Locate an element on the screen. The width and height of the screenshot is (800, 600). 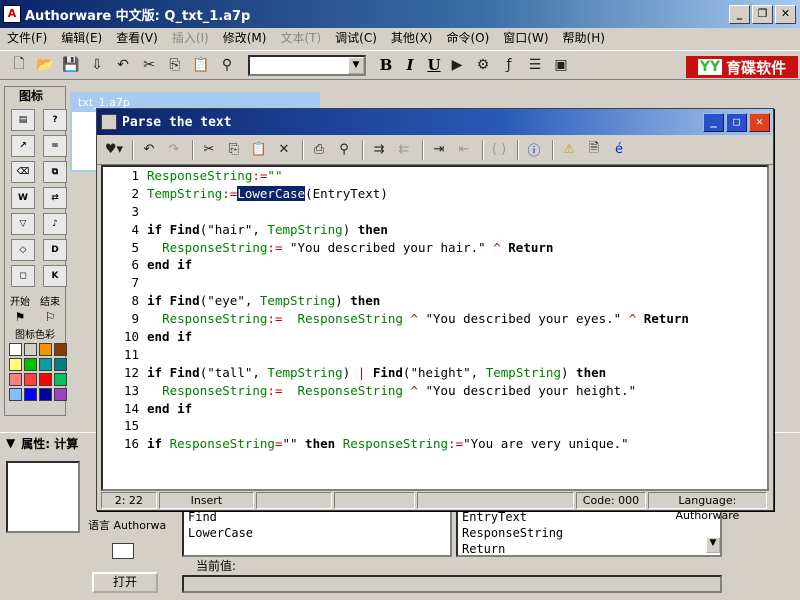
italic-button: I is located at coordinates (410, 65).